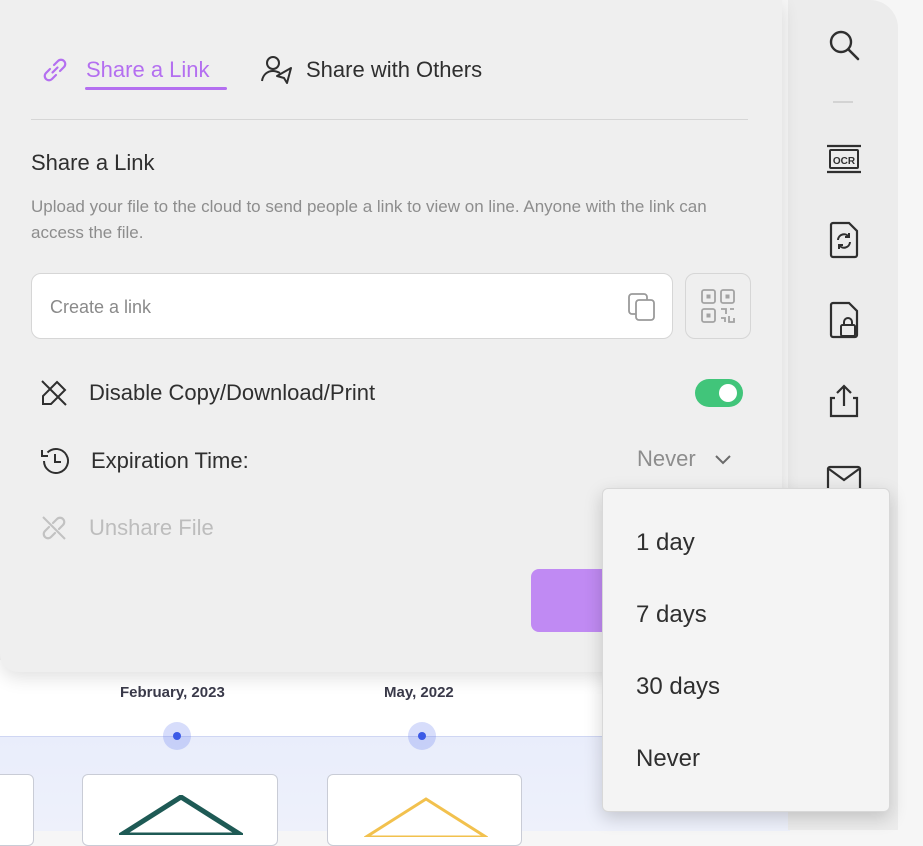  Describe the element at coordinates (642, 307) in the screenshot. I see `copy-icon` at that location.